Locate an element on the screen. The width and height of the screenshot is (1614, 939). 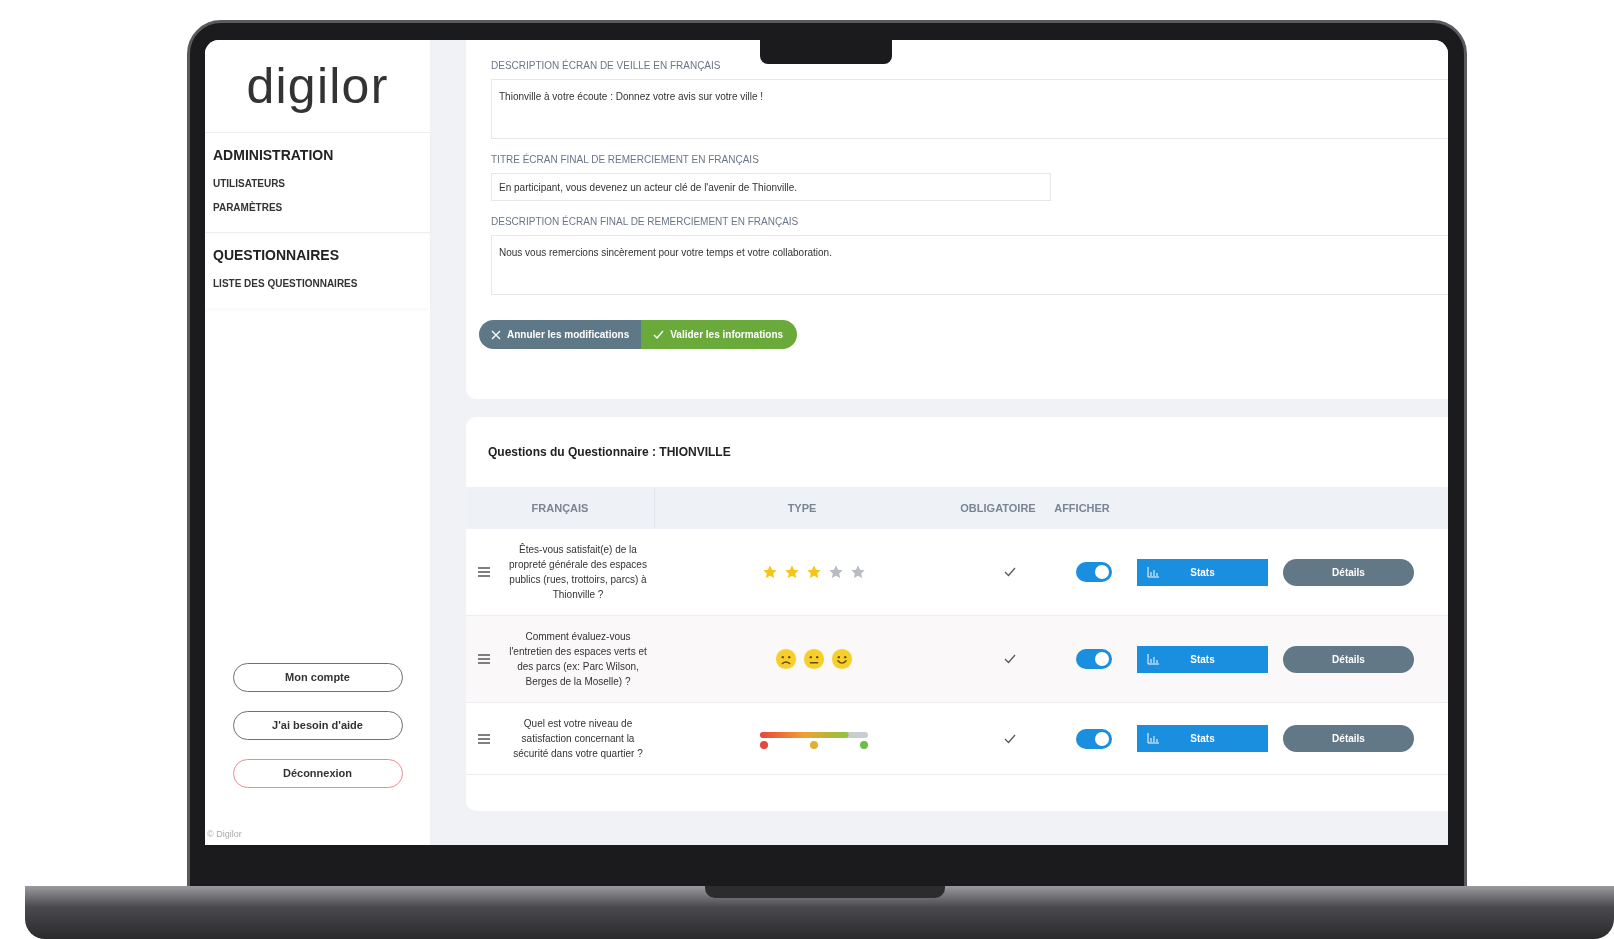
section-title: ADMINISTRATION is located at coordinates (274, 155).